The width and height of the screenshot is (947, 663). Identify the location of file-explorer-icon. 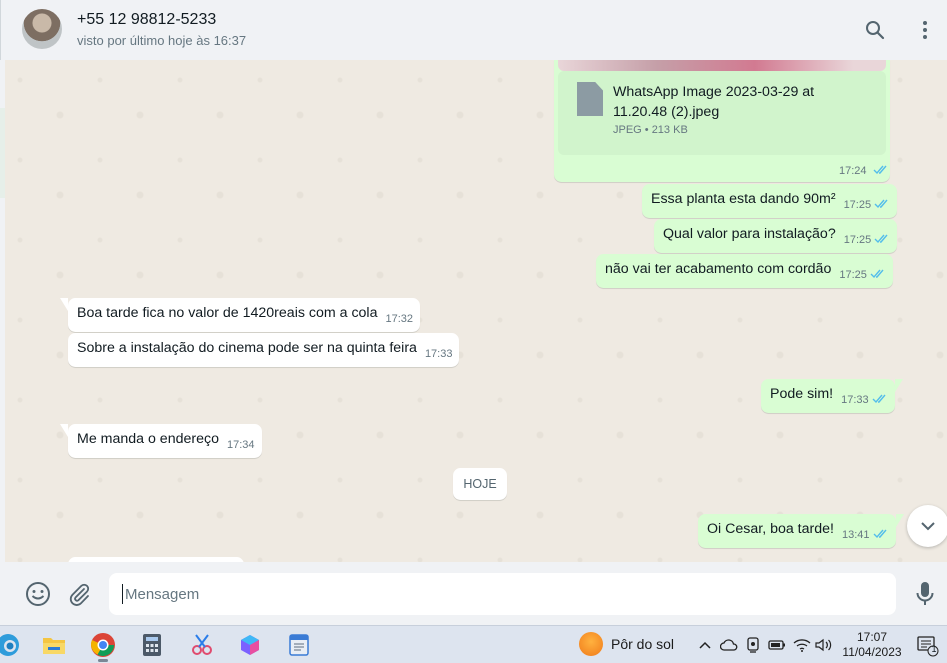
(54, 645).